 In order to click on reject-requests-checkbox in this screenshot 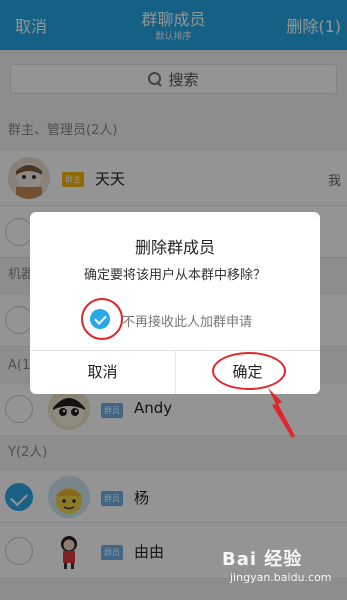, I will do `click(100, 319)`.